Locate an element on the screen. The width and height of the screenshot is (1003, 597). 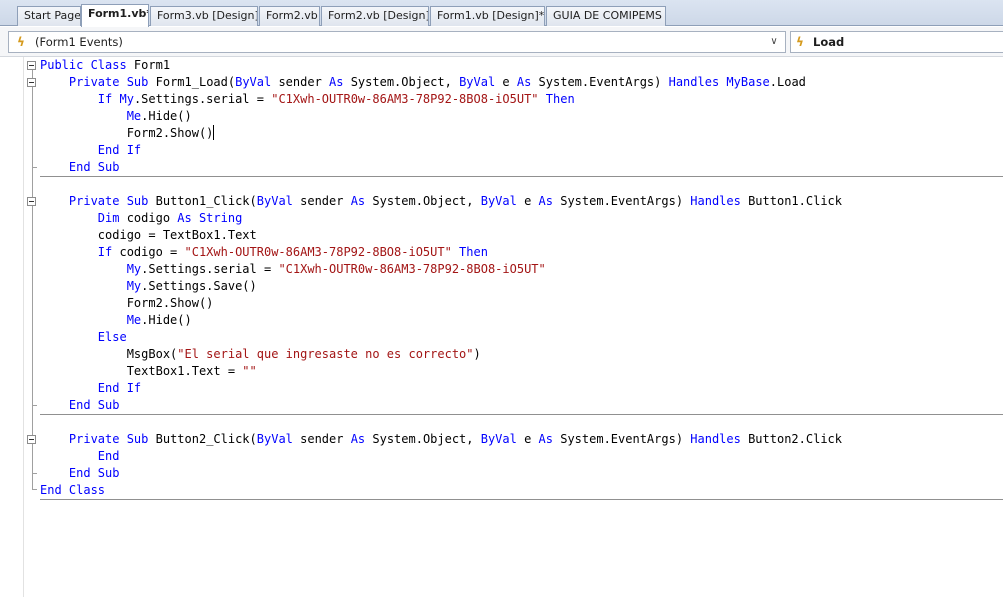
outline-guide is located at coordinates (32, 279).